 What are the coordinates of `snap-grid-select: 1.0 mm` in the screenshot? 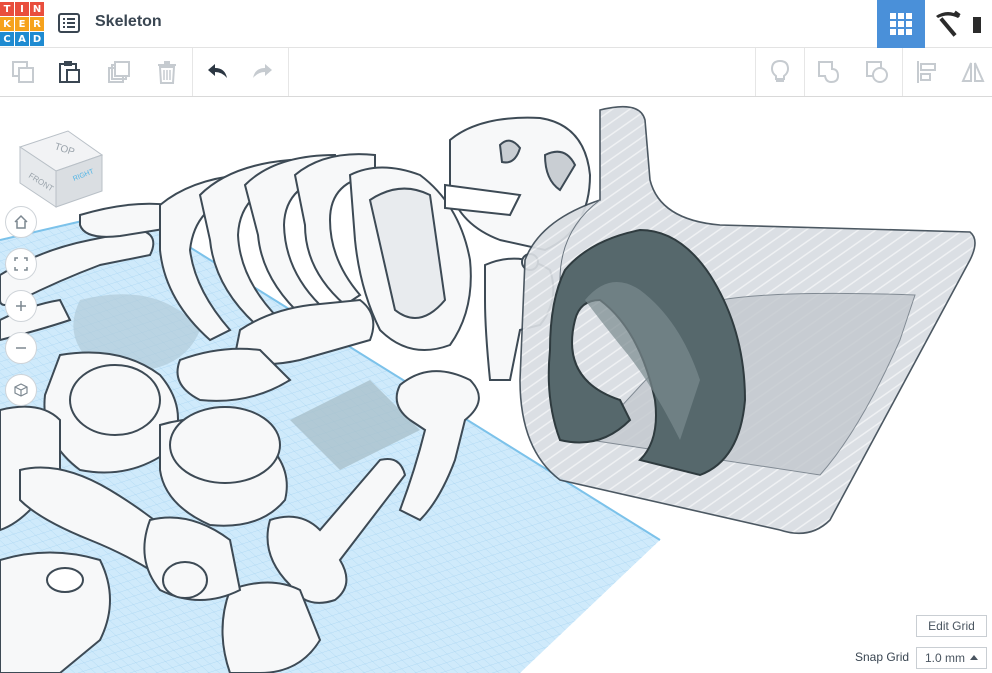 It's located at (951, 658).